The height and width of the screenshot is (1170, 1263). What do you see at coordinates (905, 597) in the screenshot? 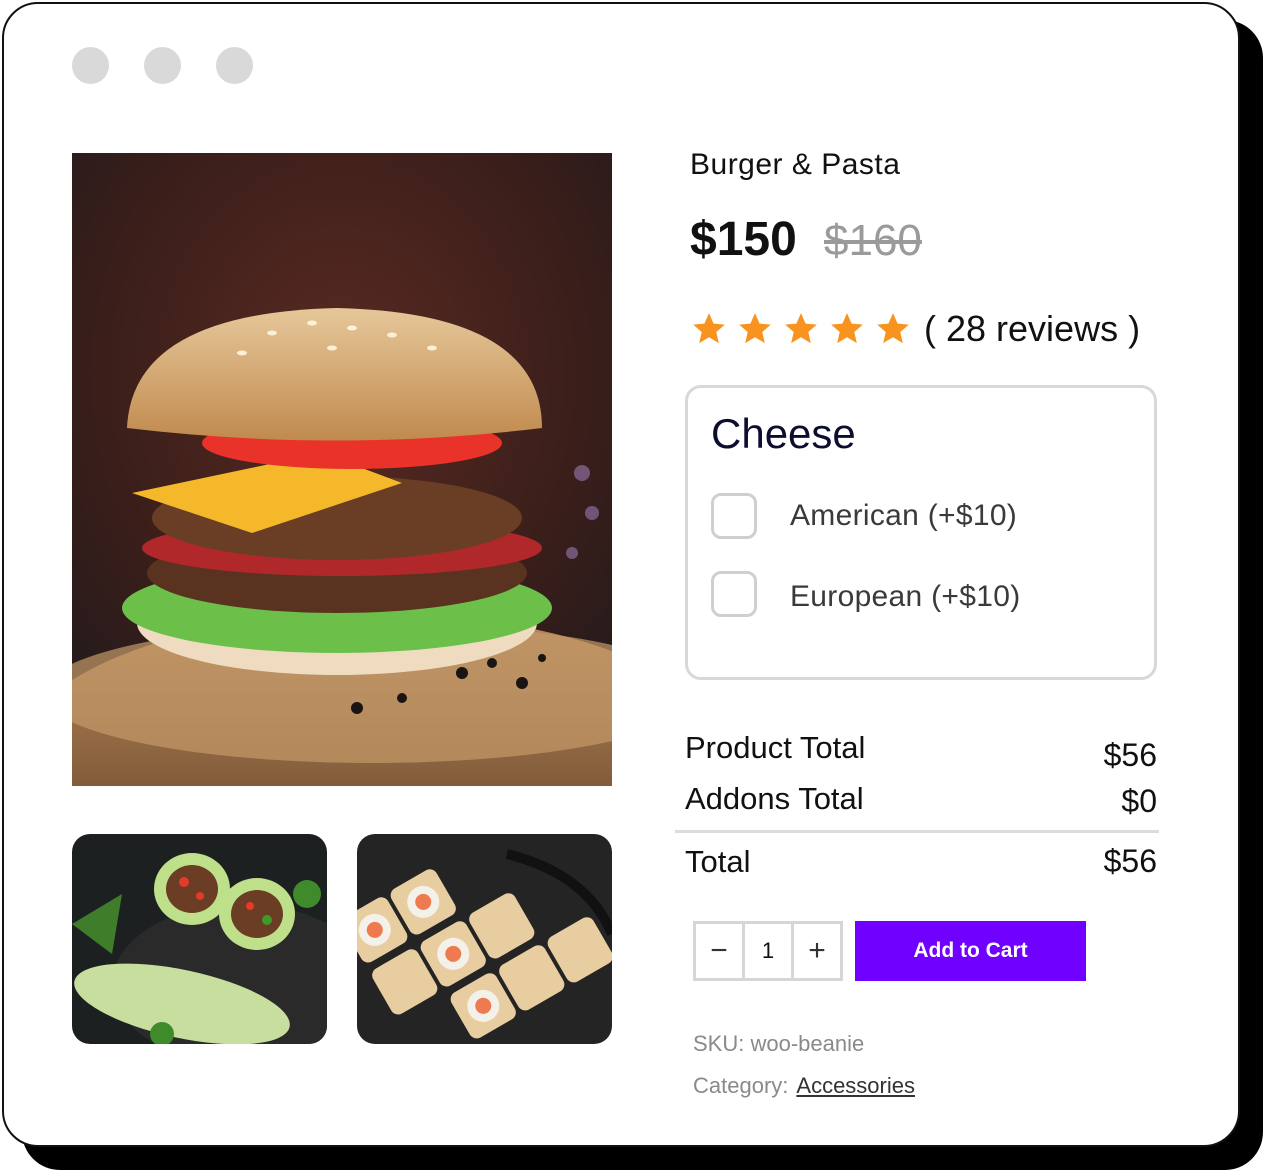
I see `addon-label-european: European (+$10)` at bounding box center [905, 597].